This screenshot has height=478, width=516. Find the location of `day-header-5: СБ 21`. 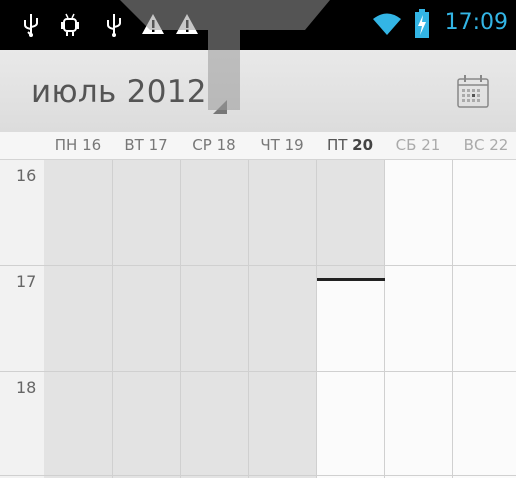

day-header-5: СБ 21 is located at coordinates (418, 145).